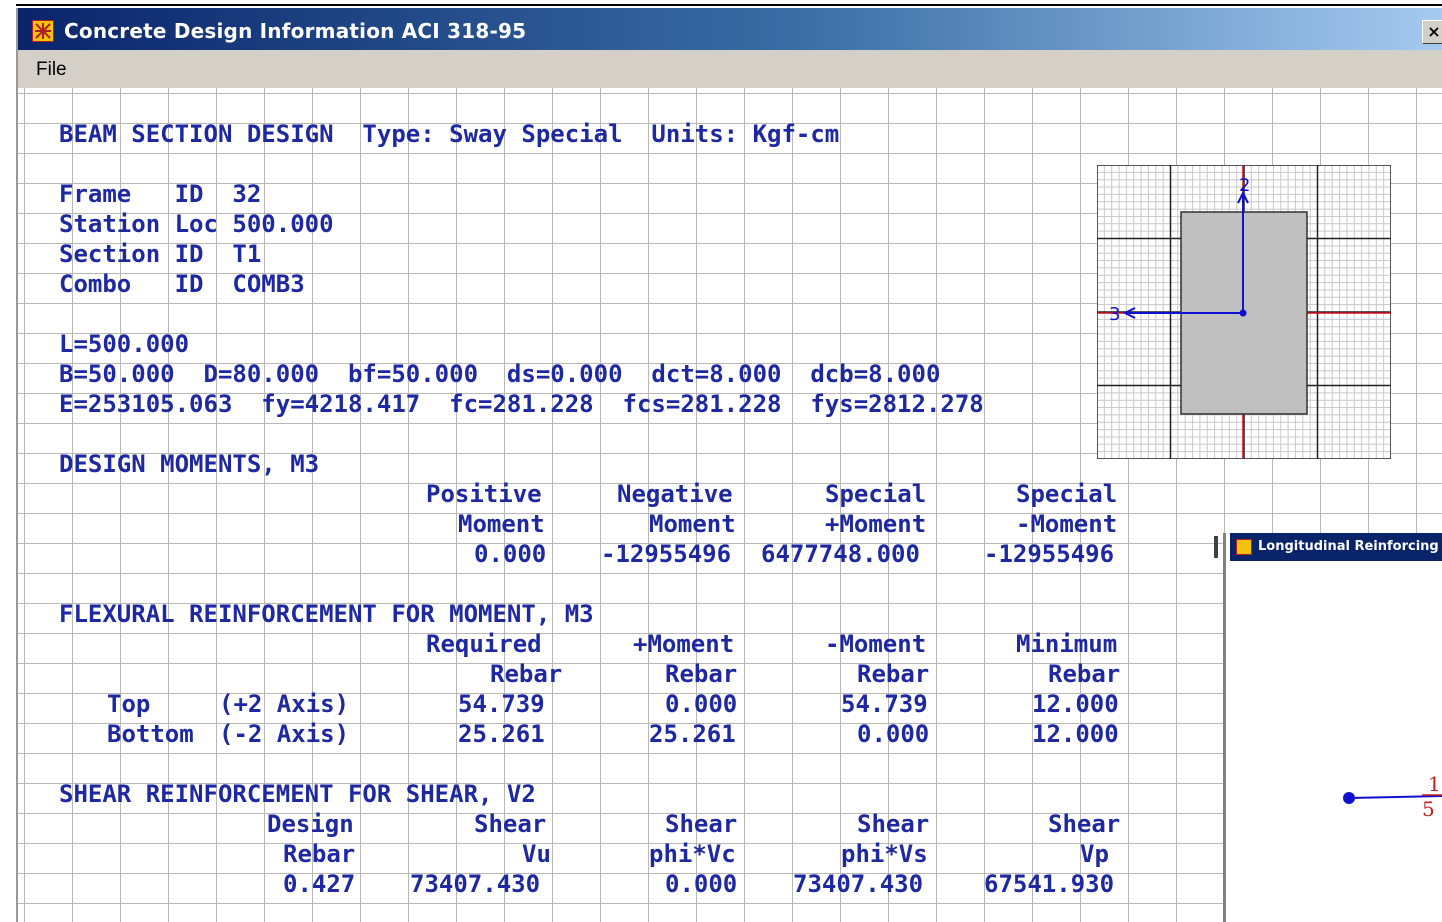 This screenshot has width=1442, height=922. What do you see at coordinates (1392, 796) in the screenshot?
I see `longitudinal-canvas: 1 5` at bounding box center [1392, 796].